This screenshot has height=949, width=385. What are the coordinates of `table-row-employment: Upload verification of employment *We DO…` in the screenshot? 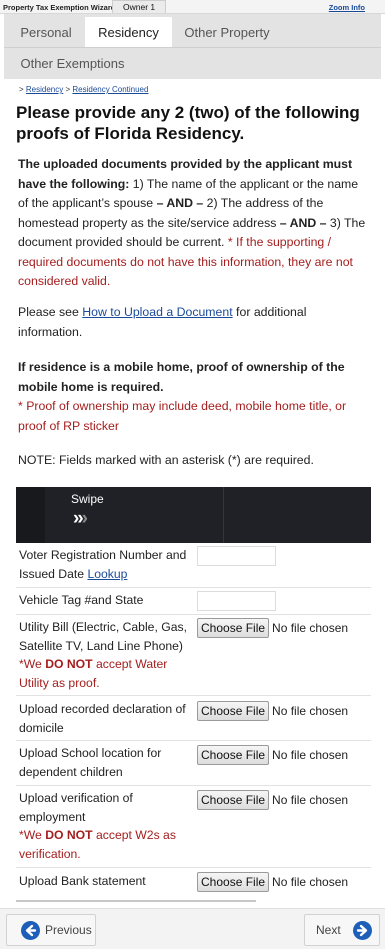 It's located at (193, 827).